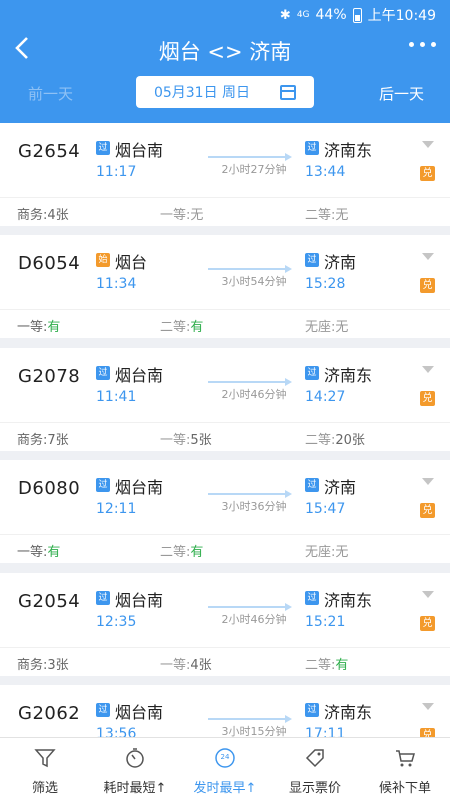 Image resolution: width=450 pixels, height=800 pixels. Describe the element at coordinates (116, 622) in the screenshot. I see `departure-time: 12:35` at that location.